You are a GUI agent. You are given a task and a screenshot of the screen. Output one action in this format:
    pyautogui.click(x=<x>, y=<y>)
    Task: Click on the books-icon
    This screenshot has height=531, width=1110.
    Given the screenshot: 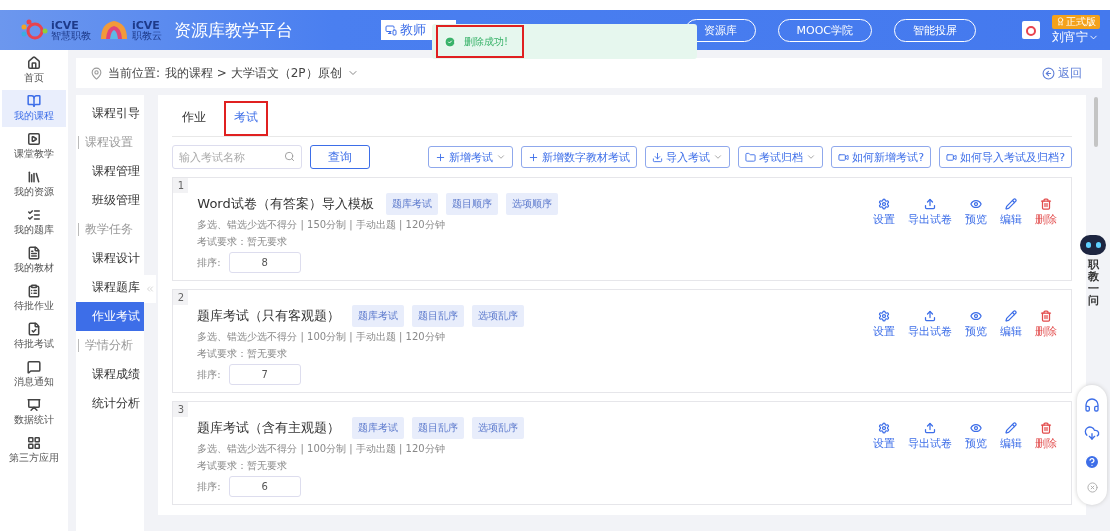 What is the action you would take?
    pyautogui.click(x=34, y=177)
    